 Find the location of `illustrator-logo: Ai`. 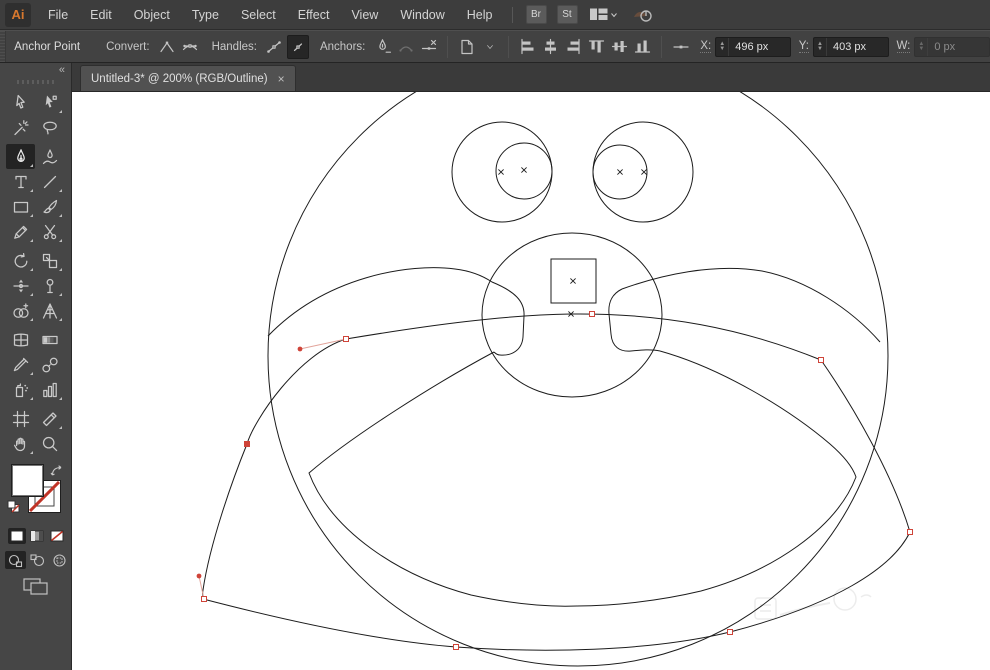

illustrator-logo: Ai is located at coordinates (18, 14).